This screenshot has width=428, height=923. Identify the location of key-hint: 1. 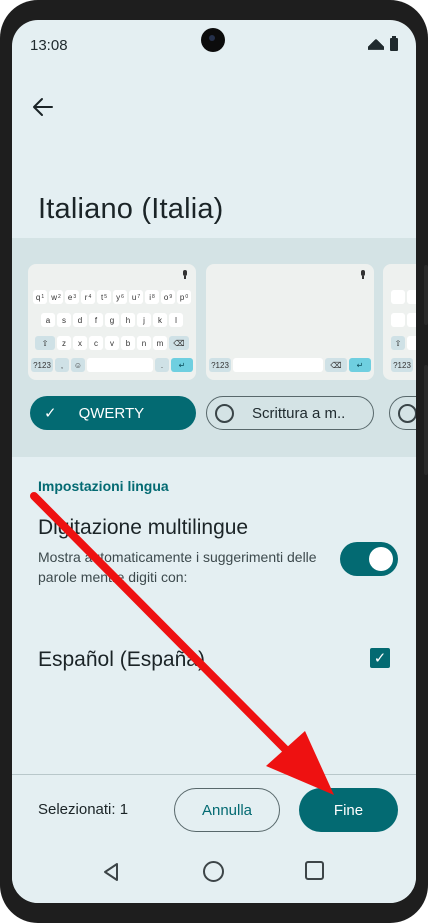
(43, 297).